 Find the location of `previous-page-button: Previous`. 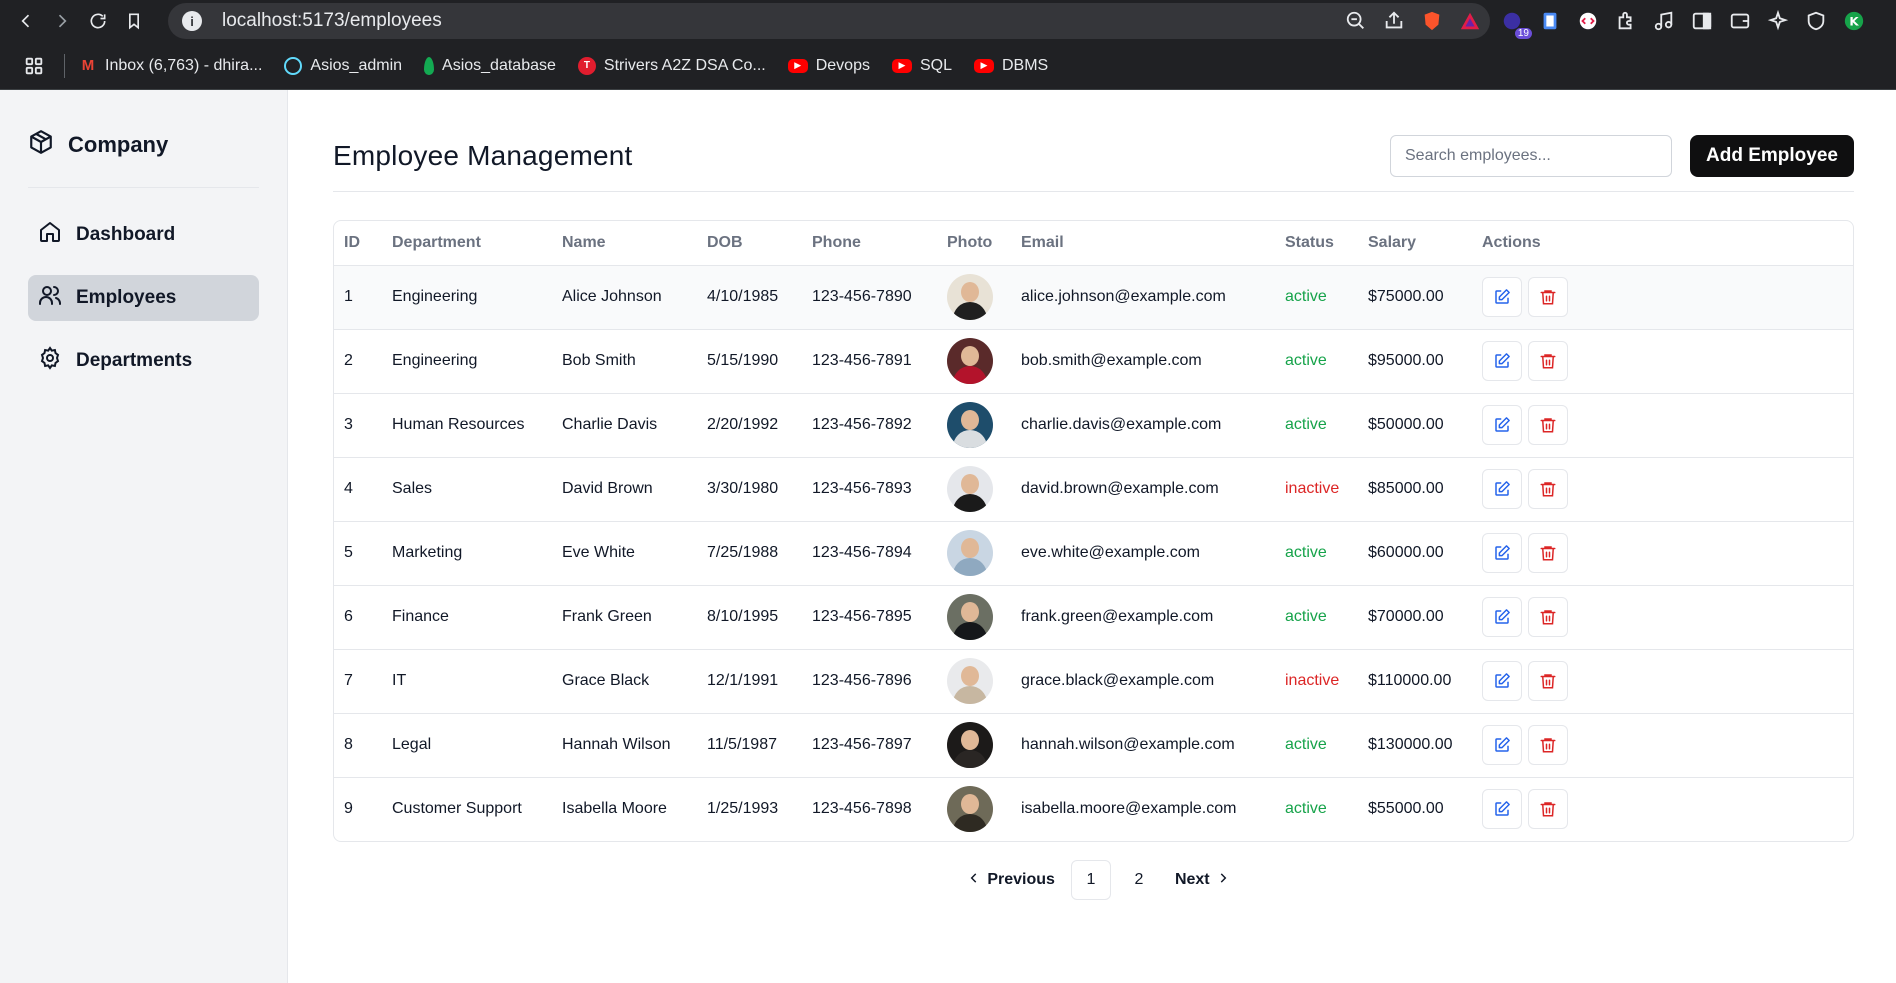

previous-page-button: Previous is located at coordinates (1011, 880).